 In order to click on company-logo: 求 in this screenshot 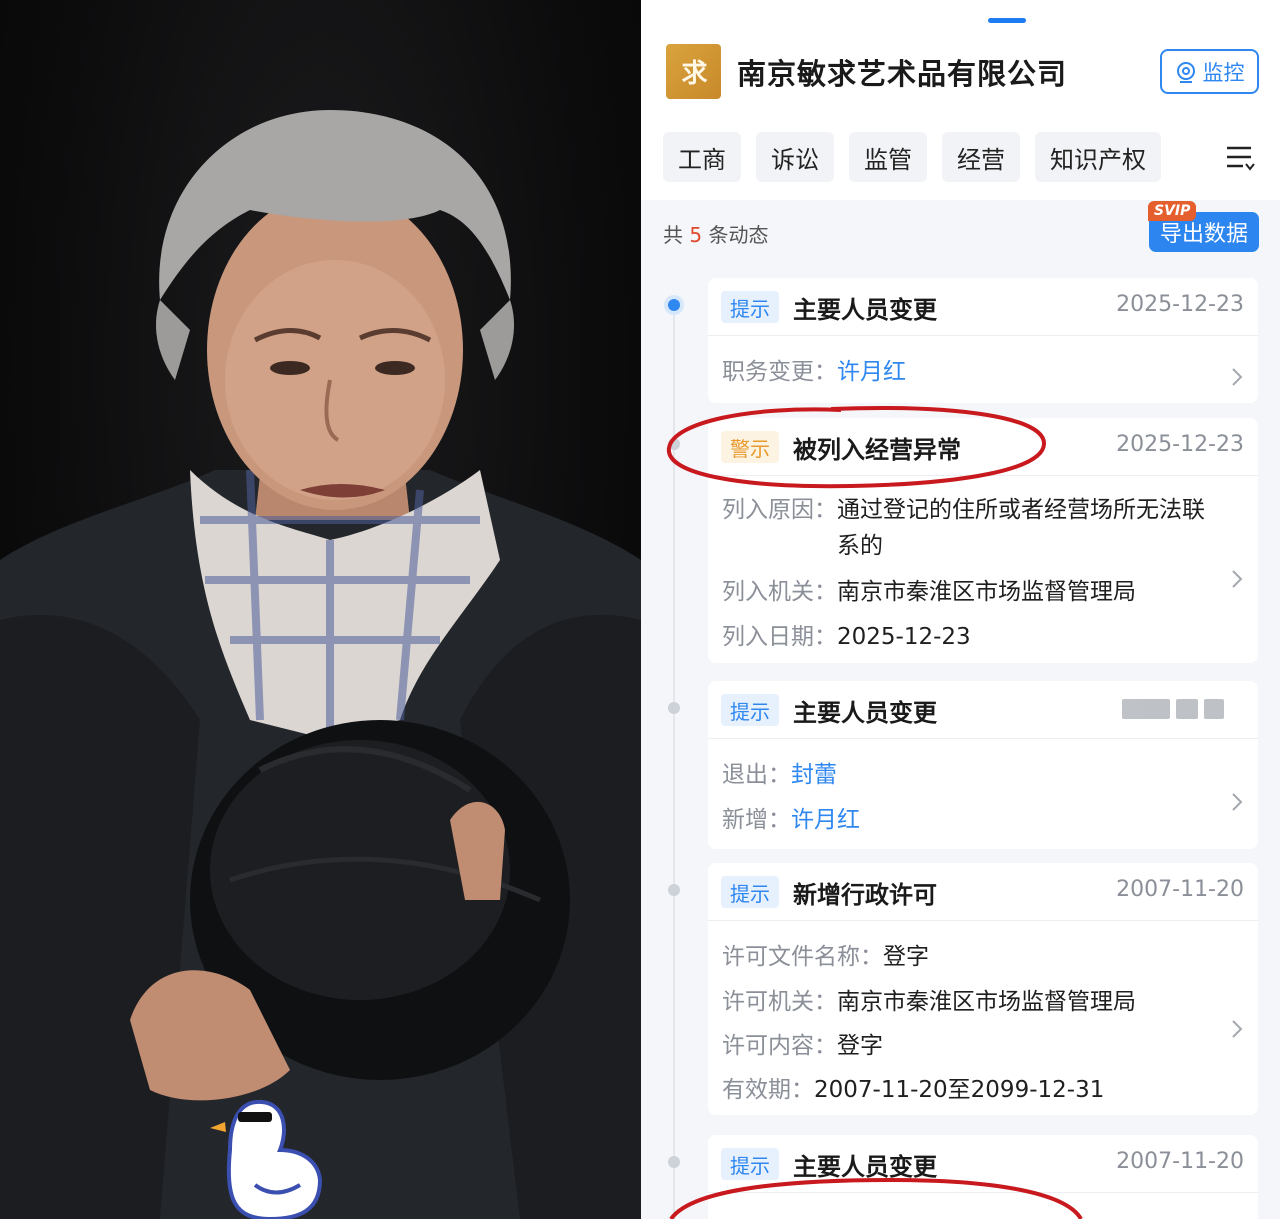, I will do `click(693, 71)`.